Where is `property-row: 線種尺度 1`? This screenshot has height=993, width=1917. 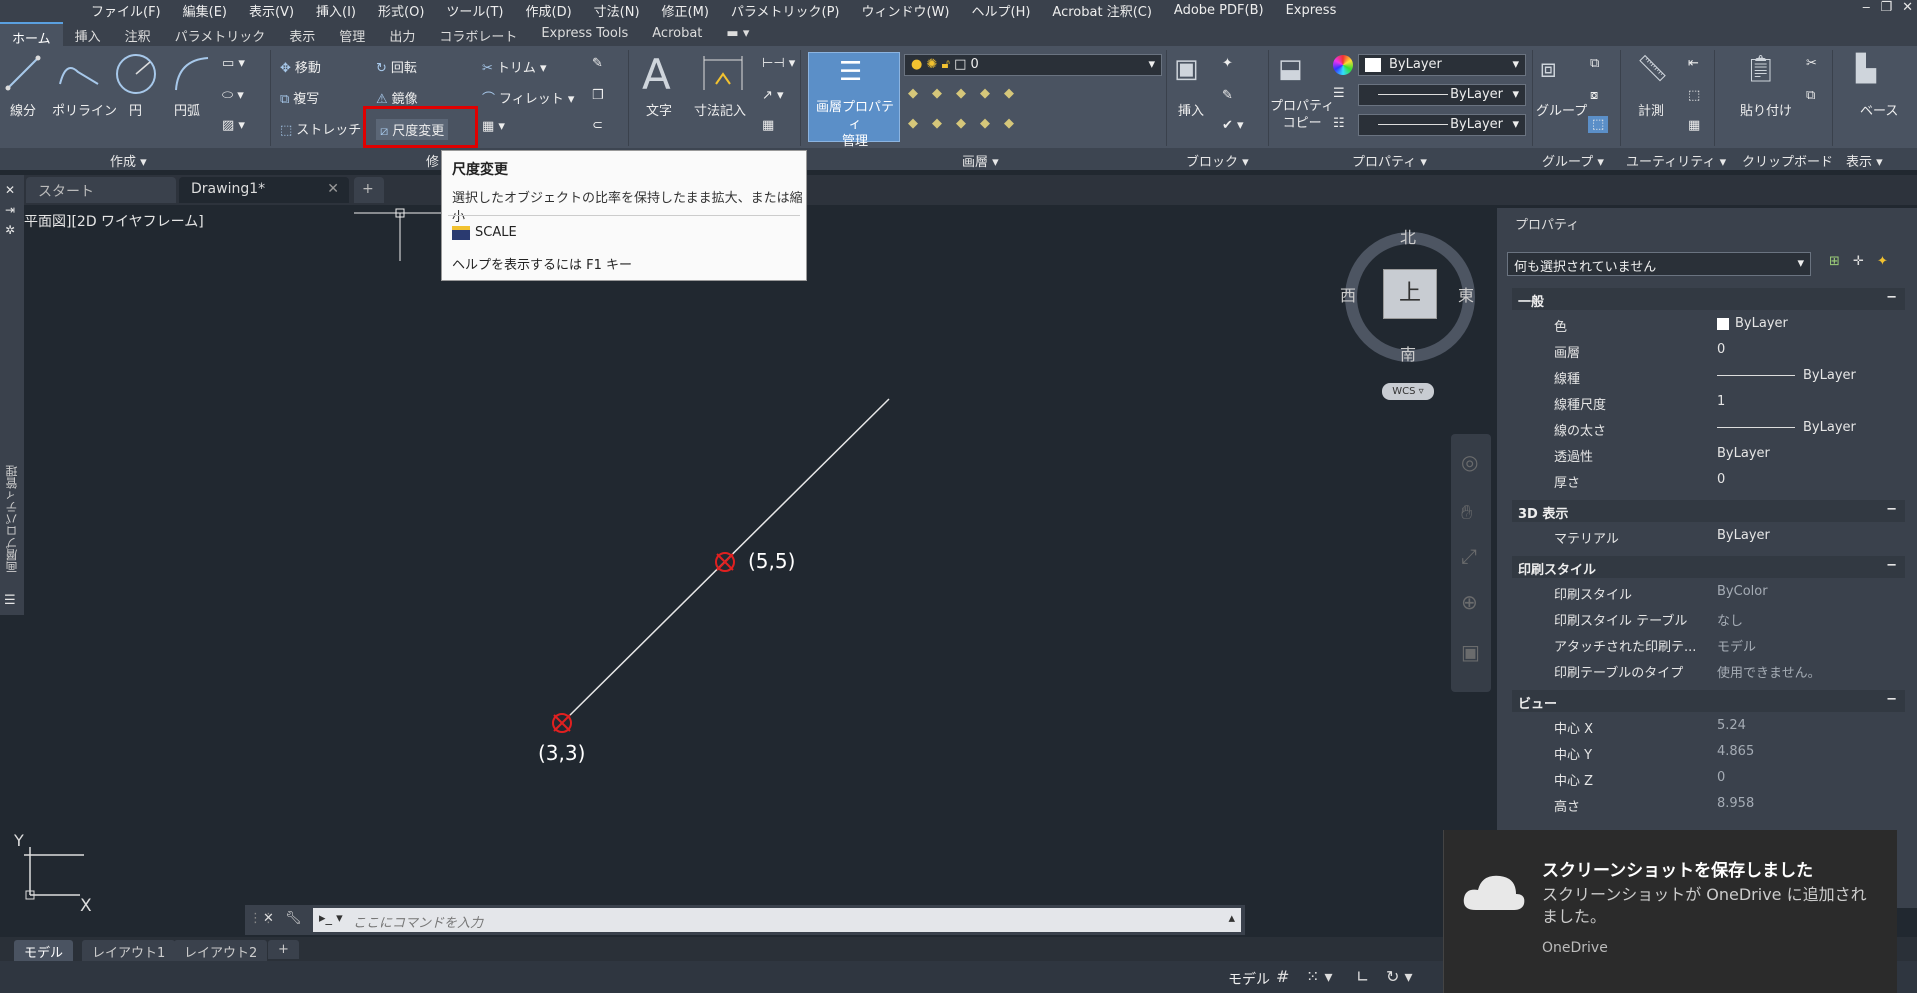 property-row: 線種尺度 1 is located at coordinates (1708, 403).